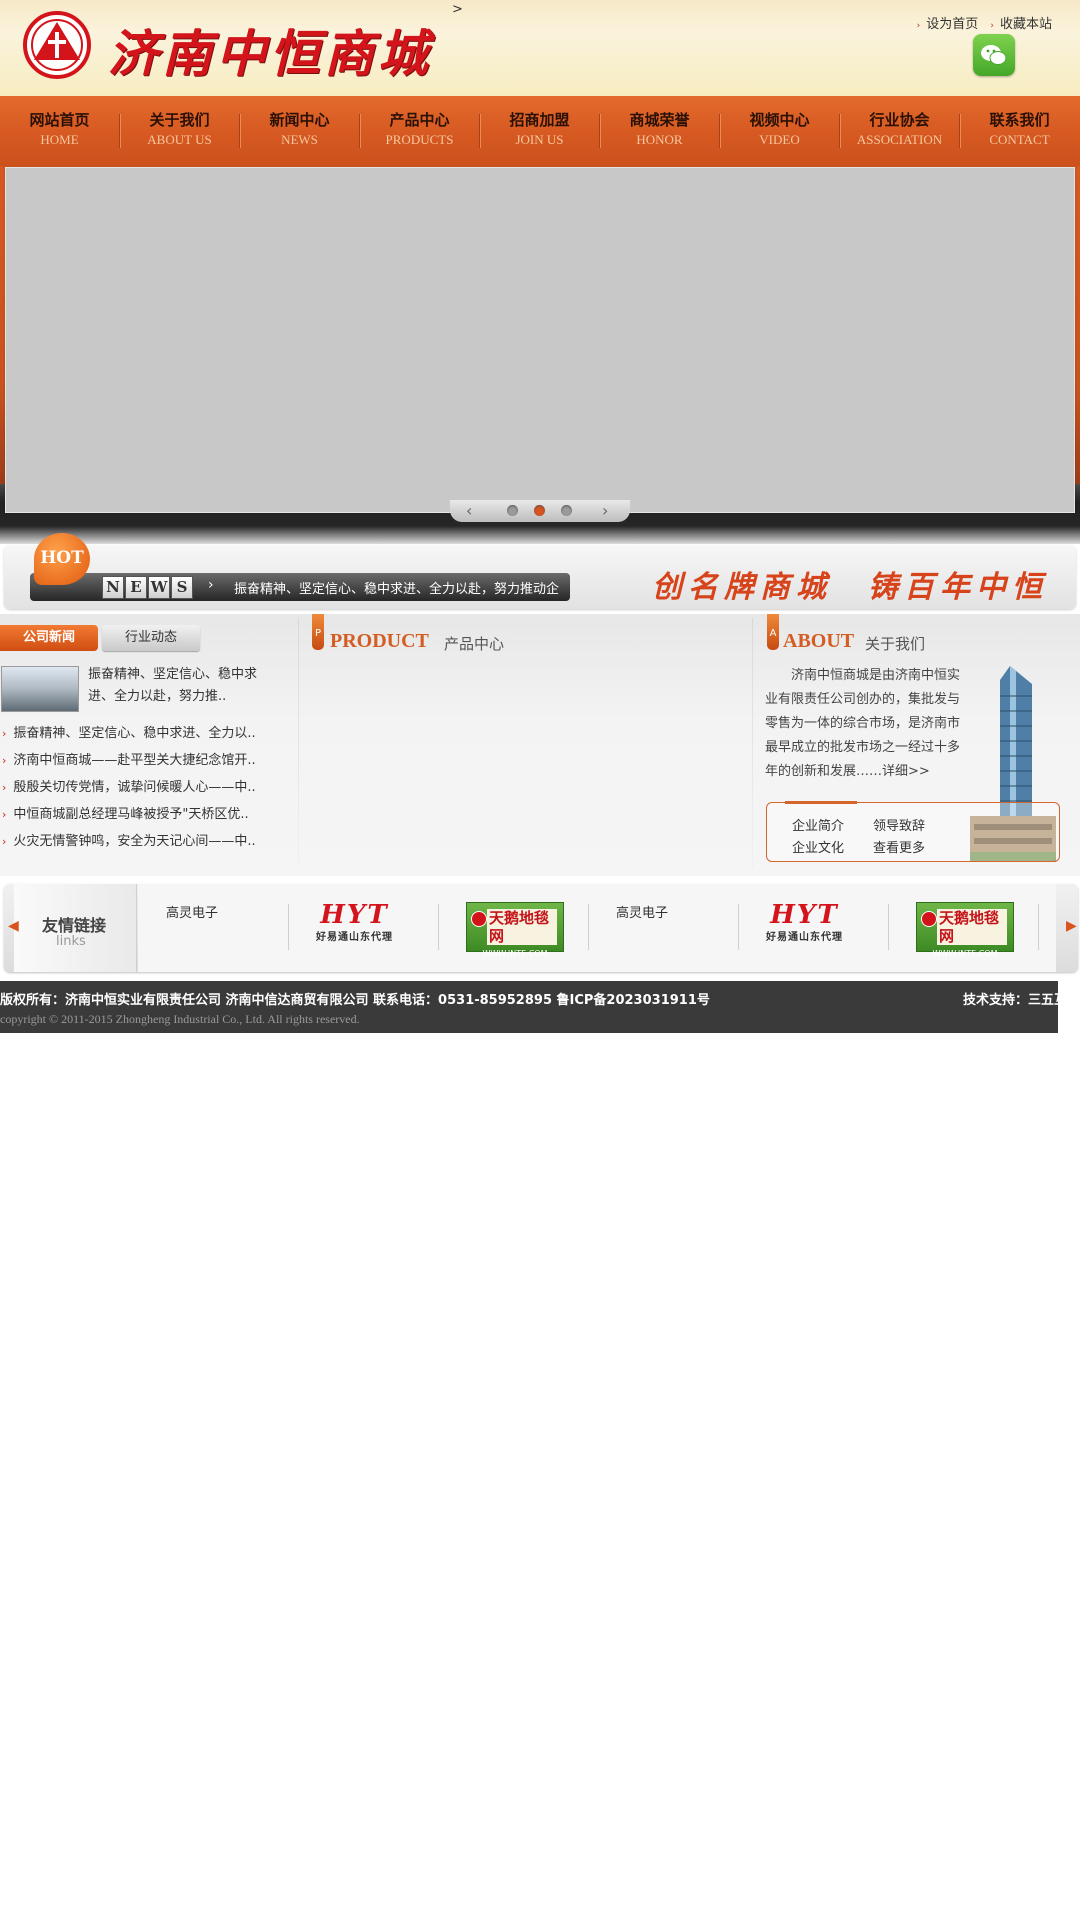 The height and width of the screenshot is (1920, 1080). I want to click on list-item: › 火灾无情警钟鸣，安全为天记心间——中.., so click(135, 841).